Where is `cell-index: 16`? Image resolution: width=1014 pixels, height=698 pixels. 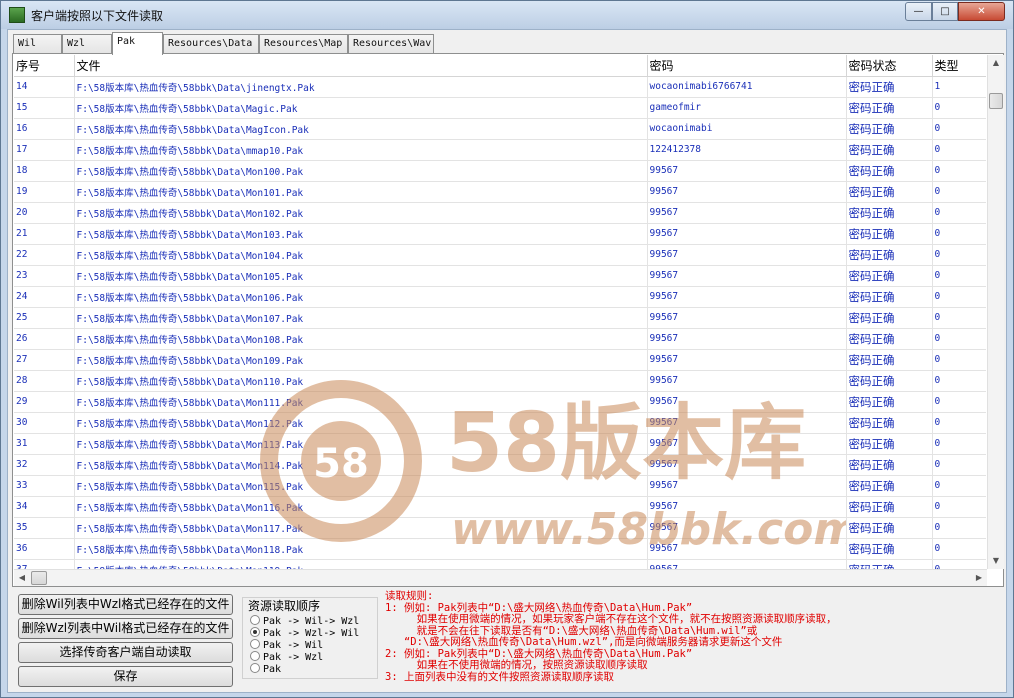 cell-index: 16 is located at coordinates (44, 129).